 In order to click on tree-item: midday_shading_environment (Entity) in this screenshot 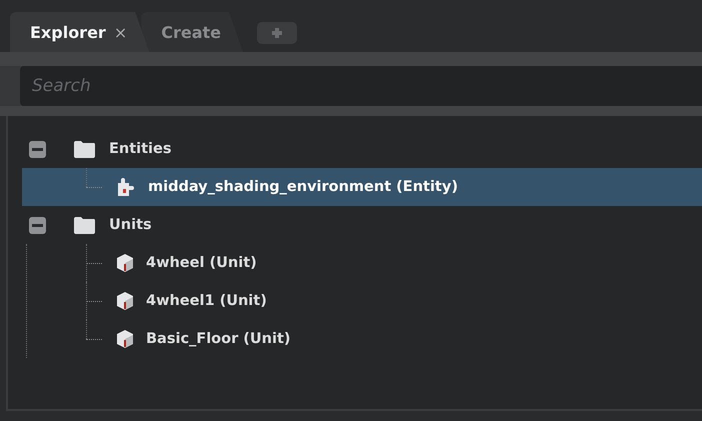, I will do `click(303, 187)`.